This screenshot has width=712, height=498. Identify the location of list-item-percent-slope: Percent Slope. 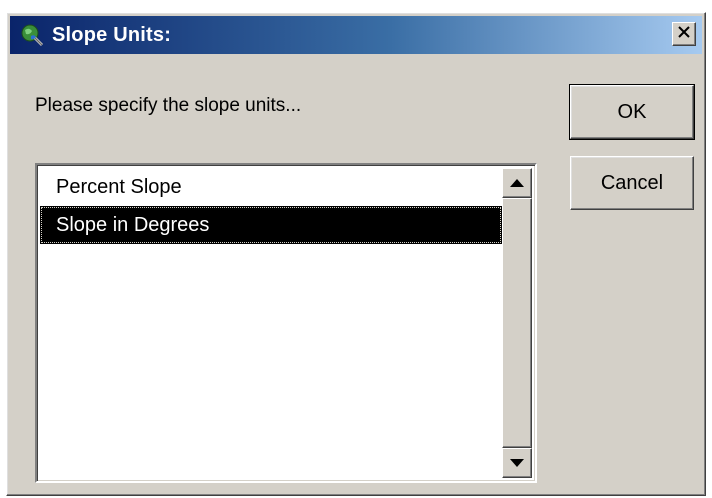
(271, 187).